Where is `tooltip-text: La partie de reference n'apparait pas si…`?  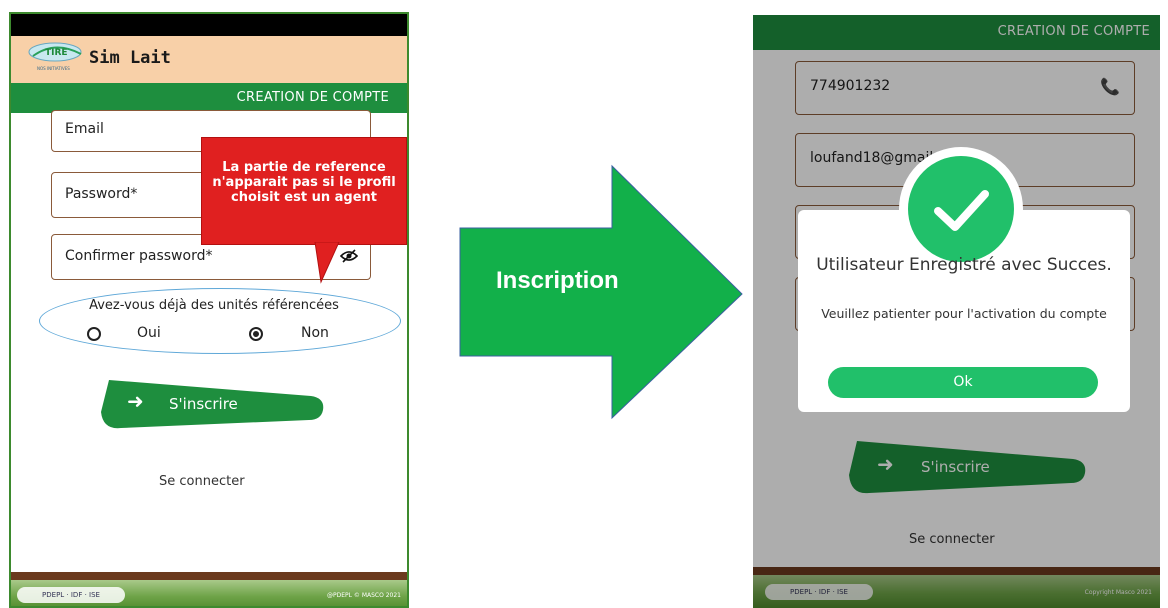 tooltip-text: La partie de reference n'apparait pas si… is located at coordinates (304, 182).